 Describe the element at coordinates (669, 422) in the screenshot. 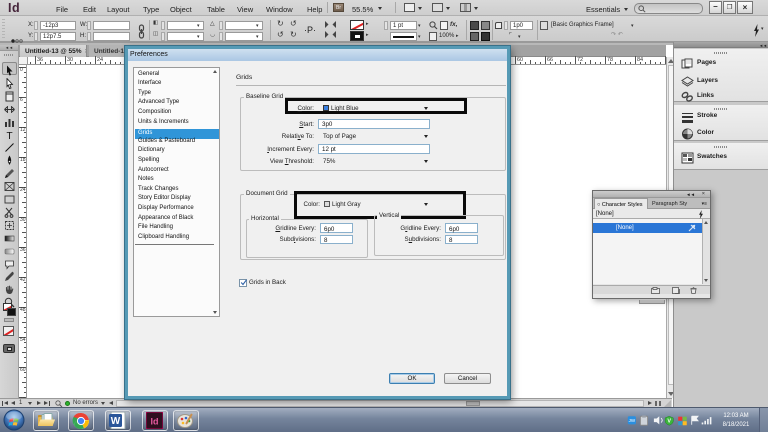

I see `svg-text: V` at that location.